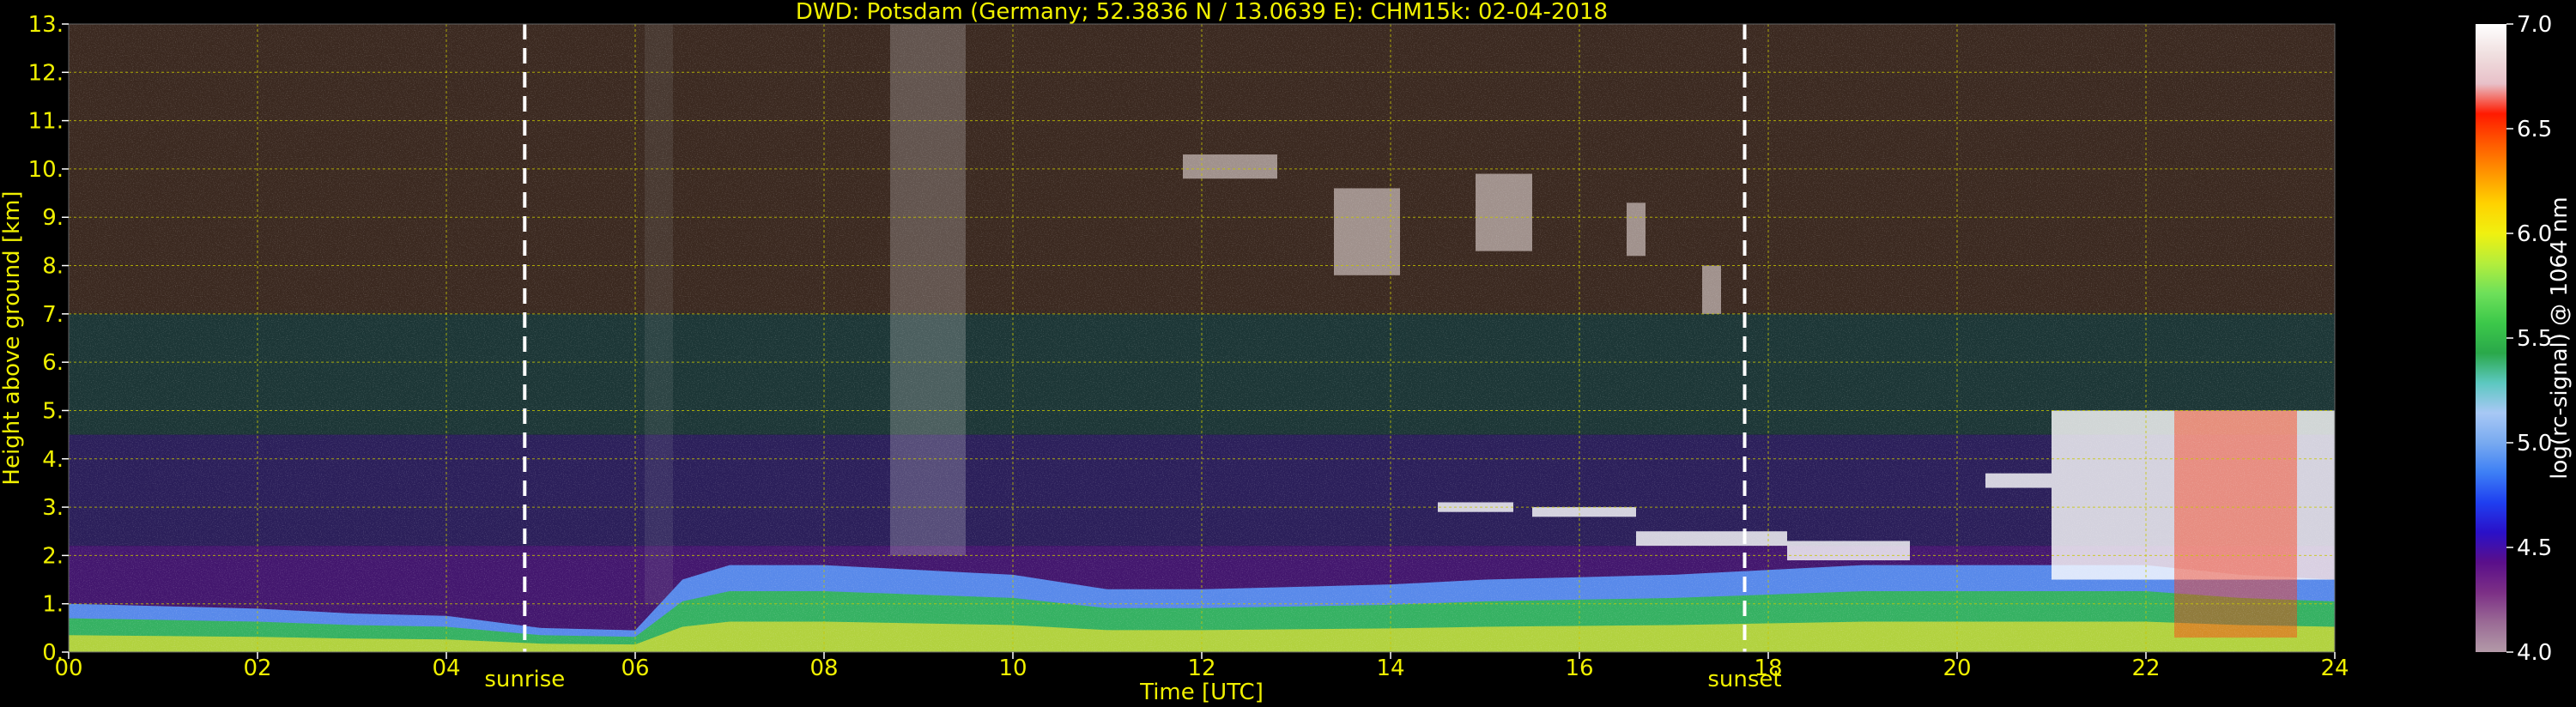  What do you see at coordinates (46, 73) in the screenshot?
I see `y-tick-label: 12.` at bounding box center [46, 73].